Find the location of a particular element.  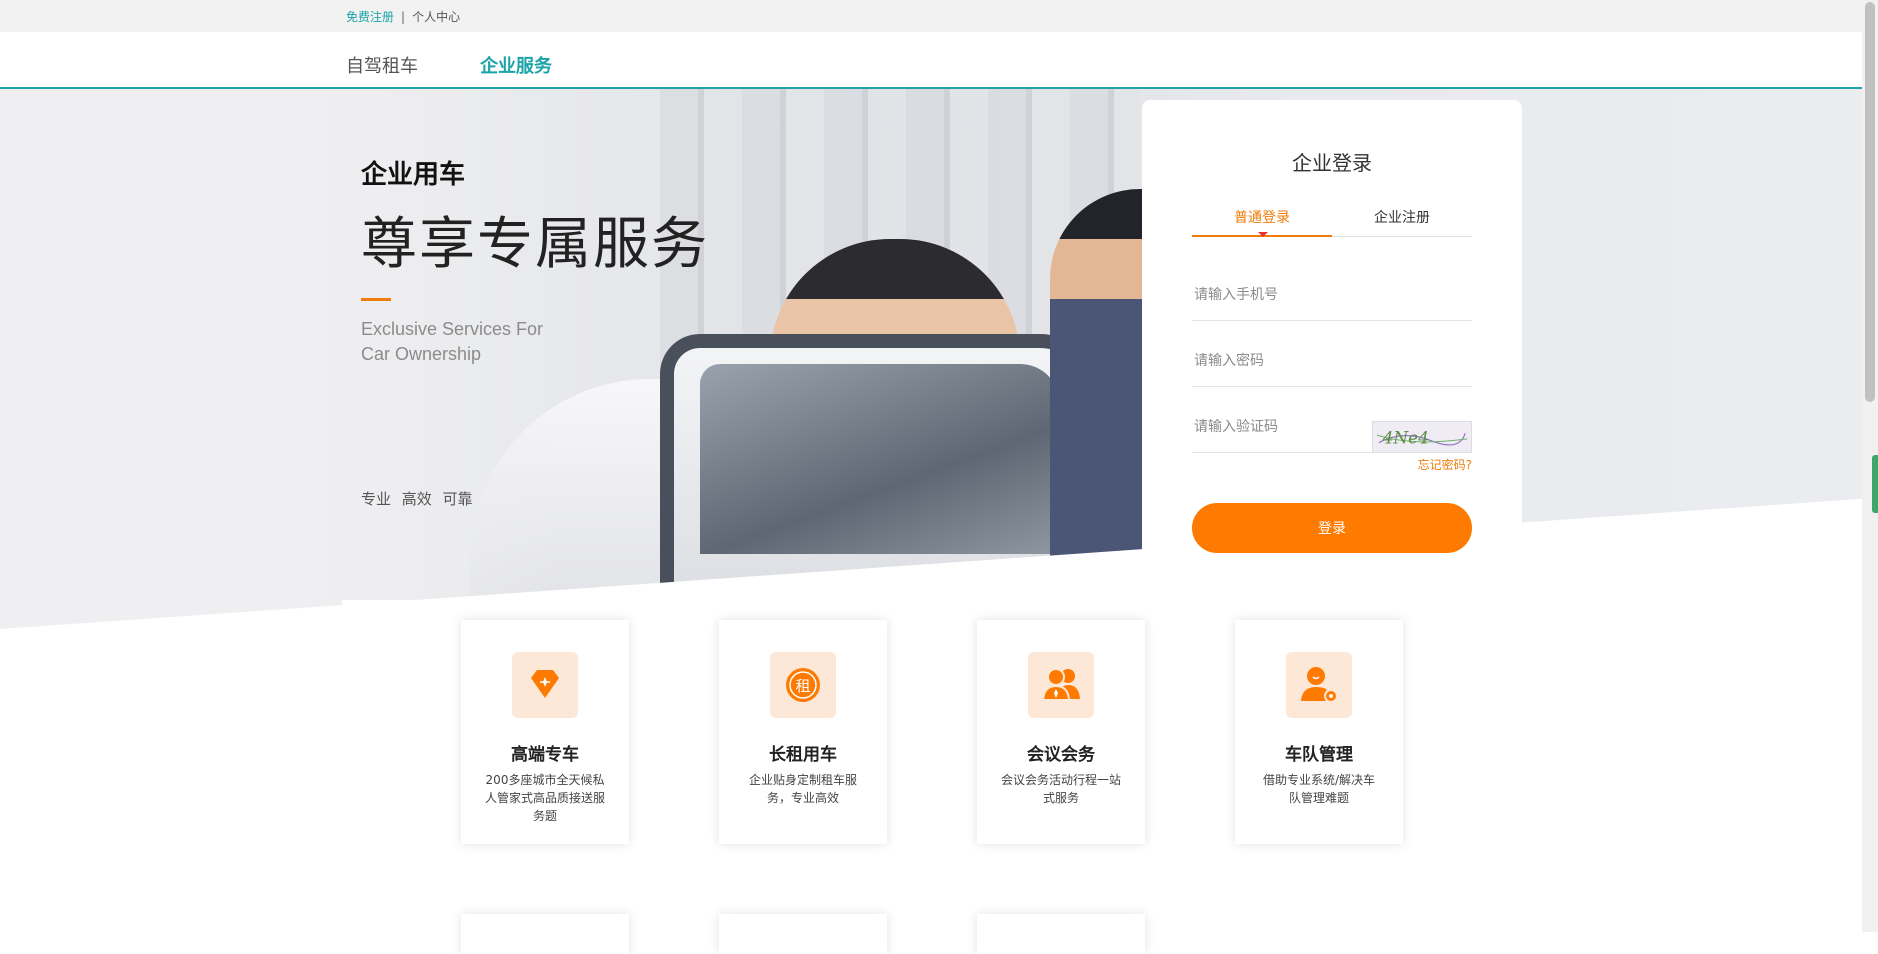

hero-title-big: 尊享专属服务 is located at coordinates (535, 244).